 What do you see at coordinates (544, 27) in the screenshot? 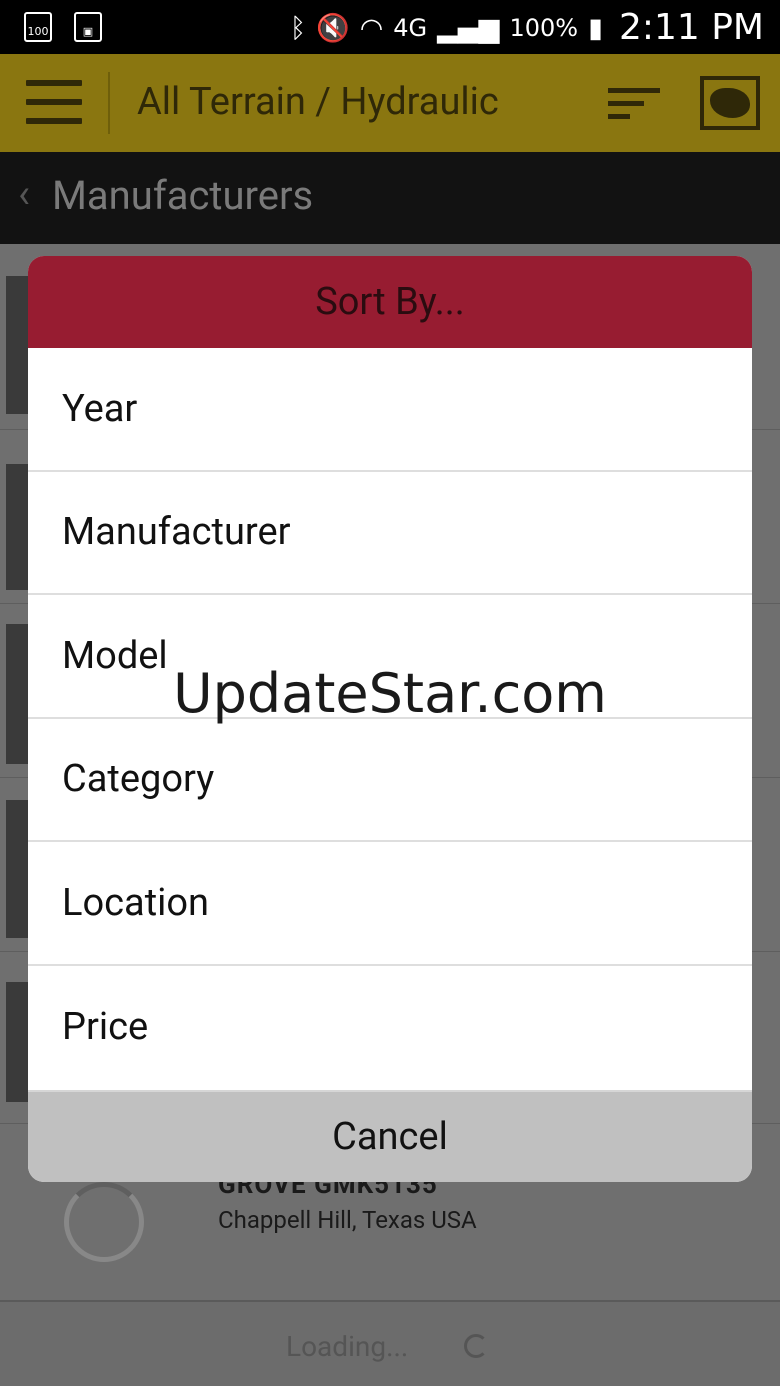
I see `battery-percent: 100%` at bounding box center [544, 27].